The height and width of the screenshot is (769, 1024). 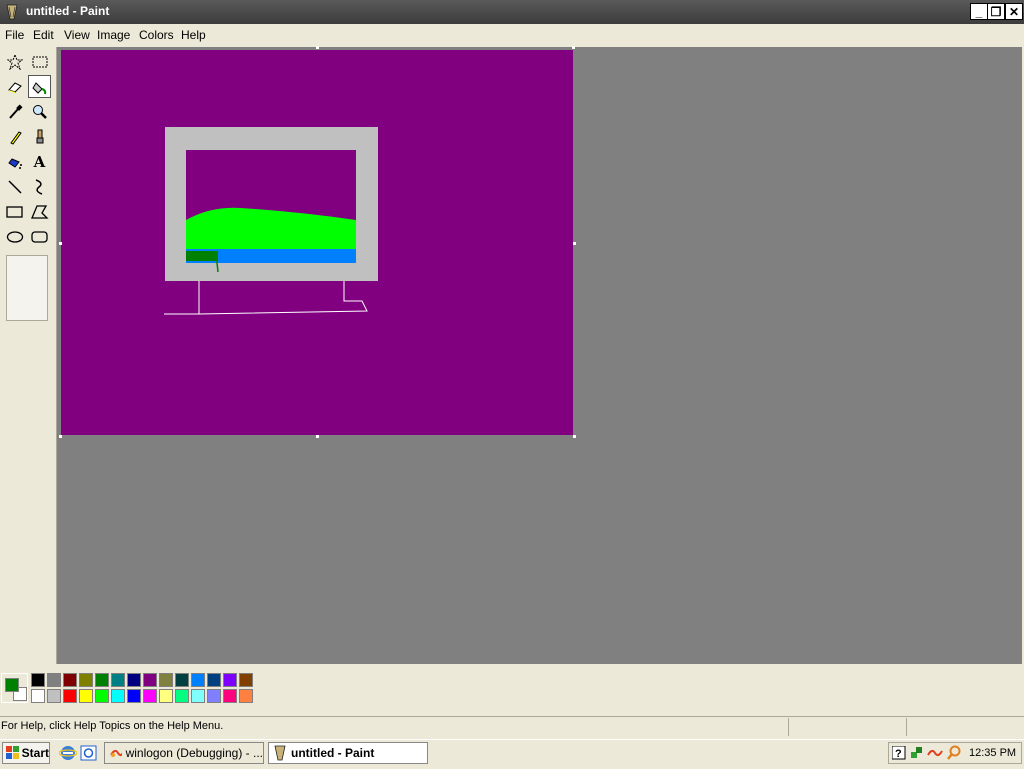 I want to click on eraser-tool, so click(x=14, y=86).